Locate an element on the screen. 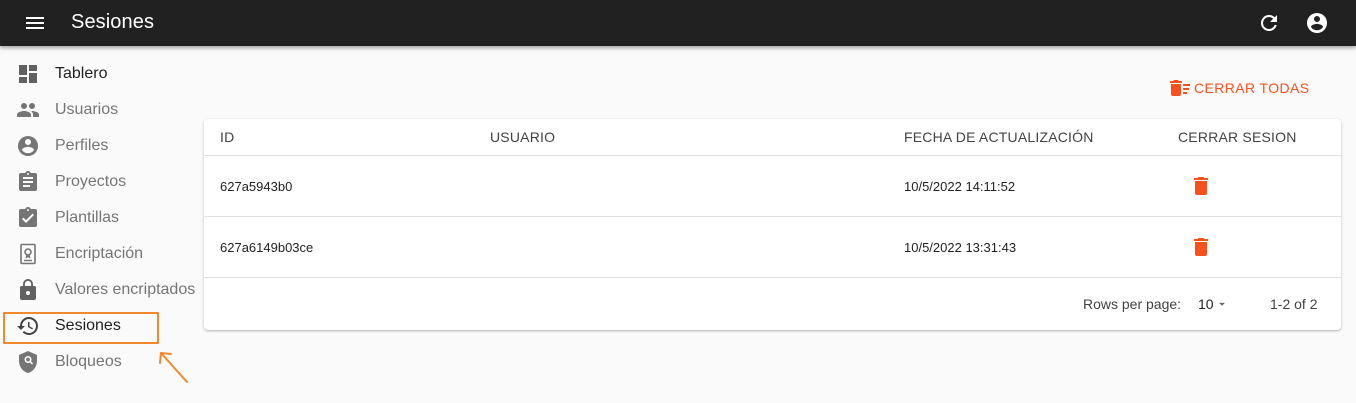  users-icon is located at coordinates (28, 110).